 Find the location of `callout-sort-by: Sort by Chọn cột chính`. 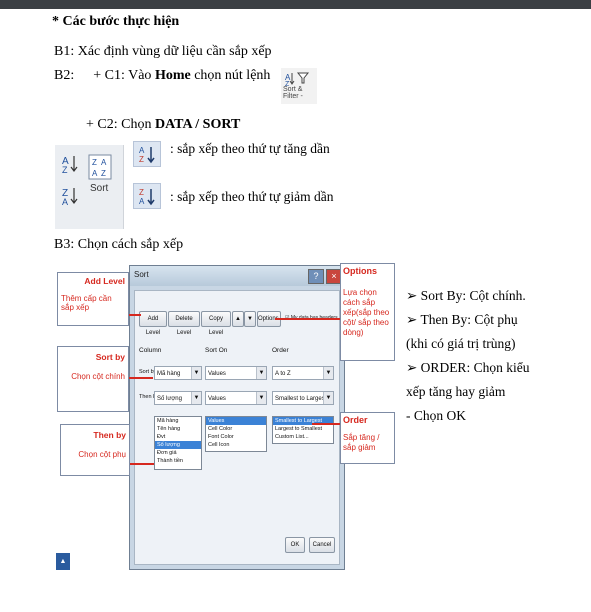

callout-sort-by: Sort by Chọn cột chính is located at coordinates (93, 379).